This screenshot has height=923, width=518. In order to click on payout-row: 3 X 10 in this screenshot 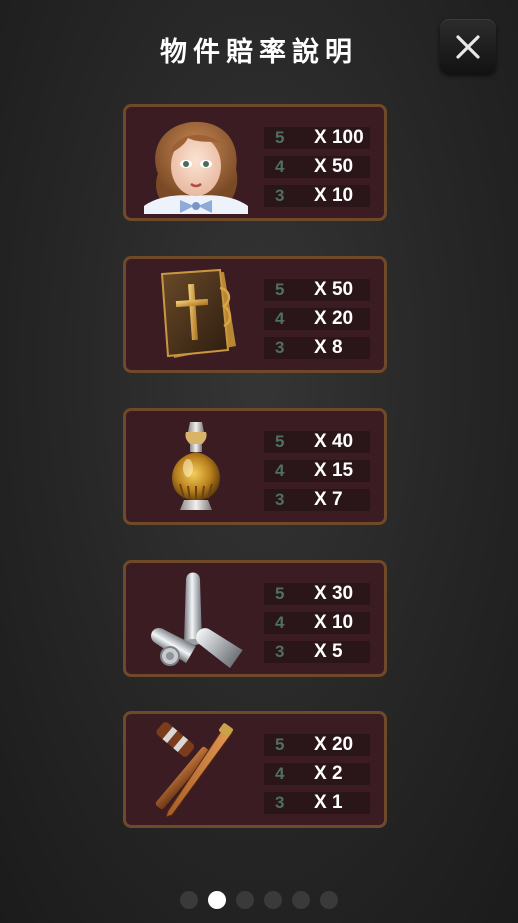, I will do `click(317, 196)`.